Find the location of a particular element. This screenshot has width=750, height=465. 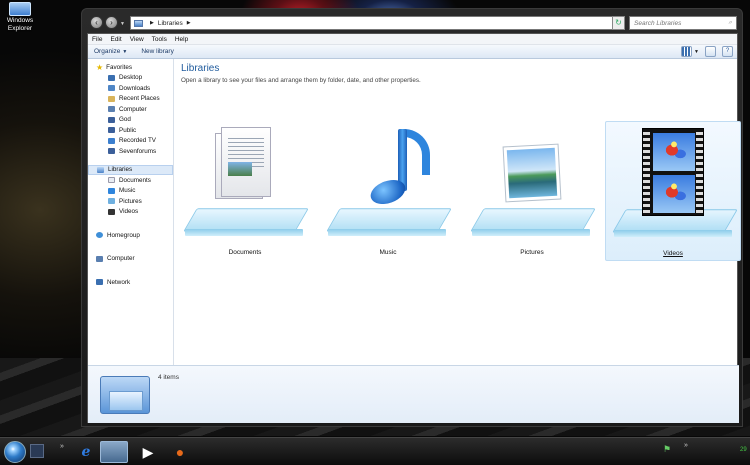

library-label: Pictures is located at coordinates (532, 252).